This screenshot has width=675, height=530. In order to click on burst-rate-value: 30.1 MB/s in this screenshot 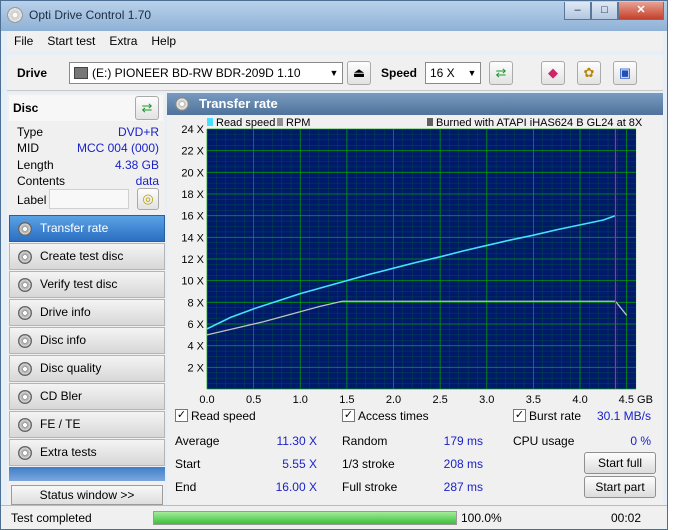, I will do `click(623, 416)`.